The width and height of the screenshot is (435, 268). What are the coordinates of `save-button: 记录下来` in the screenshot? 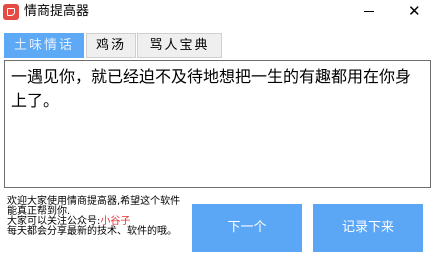 It's located at (368, 228).